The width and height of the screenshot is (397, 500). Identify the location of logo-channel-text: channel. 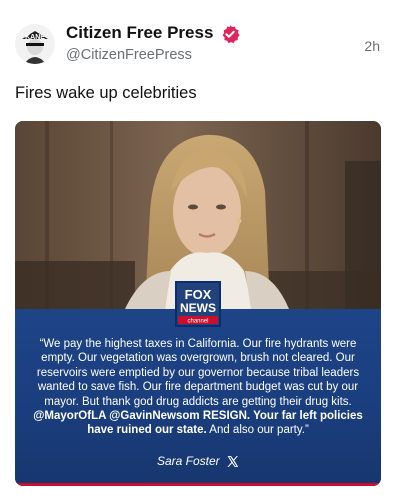
(197, 322).